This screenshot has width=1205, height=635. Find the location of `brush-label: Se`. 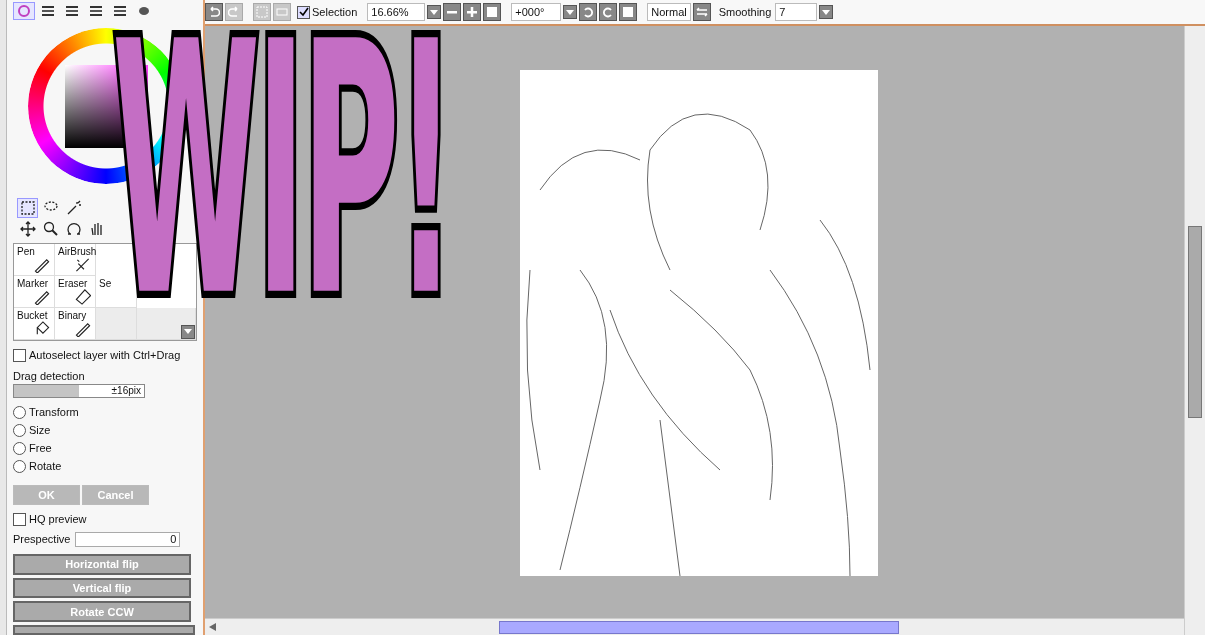

brush-label: Se is located at coordinates (105, 283).